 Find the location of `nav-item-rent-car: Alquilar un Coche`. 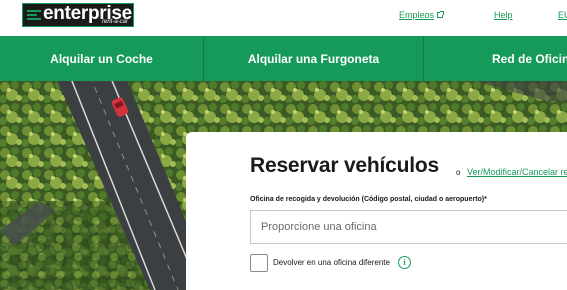

nav-item-rent-car: Alquilar un Coche is located at coordinates (102, 58).